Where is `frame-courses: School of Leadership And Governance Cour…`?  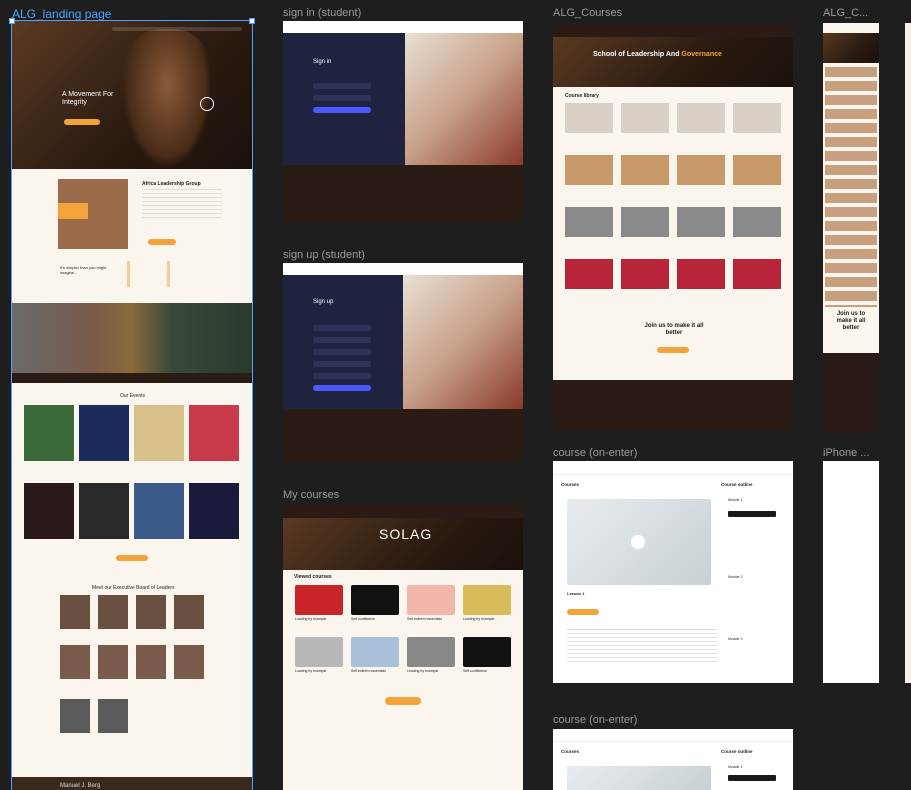 frame-courses: School of Leadership And Governance Cour… is located at coordinates (673, 226).